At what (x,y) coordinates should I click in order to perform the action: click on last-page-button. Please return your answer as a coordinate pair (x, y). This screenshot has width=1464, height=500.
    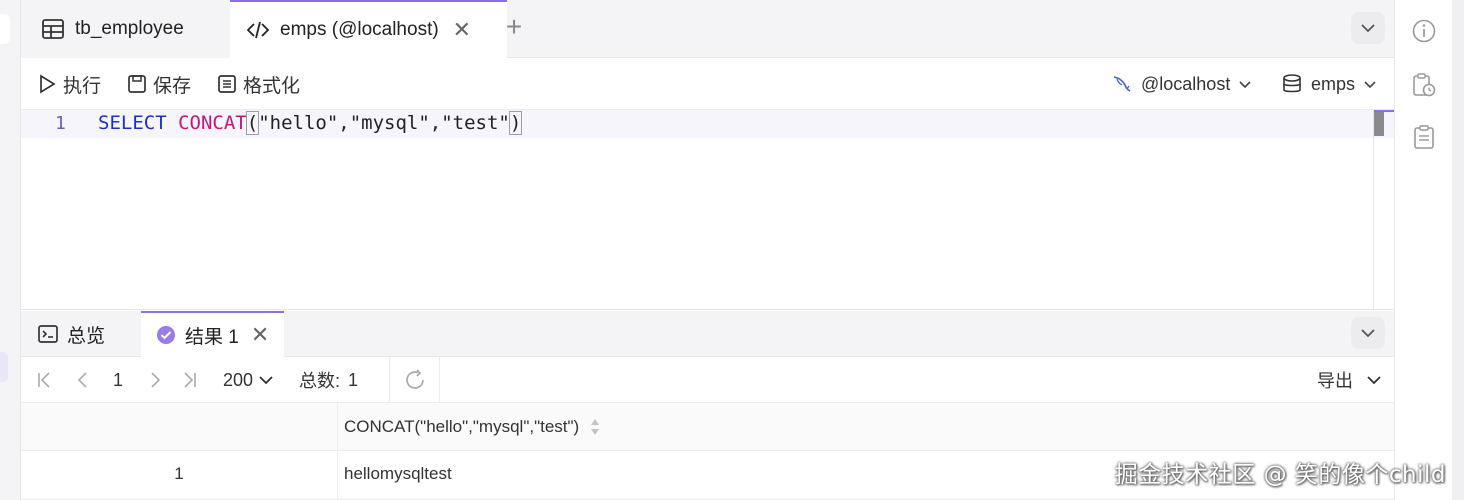
    Looking at the image, I should click on (189, 380).